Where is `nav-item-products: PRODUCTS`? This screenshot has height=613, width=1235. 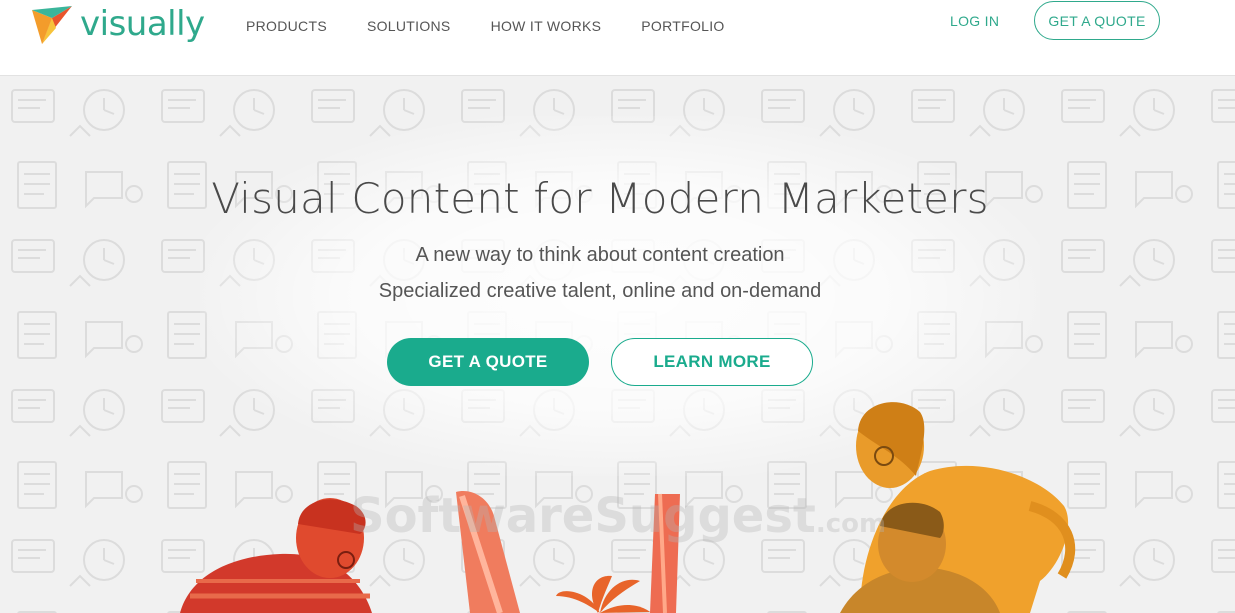
nav-item-products: PRODUCTS is located at coordinates (286, 26).